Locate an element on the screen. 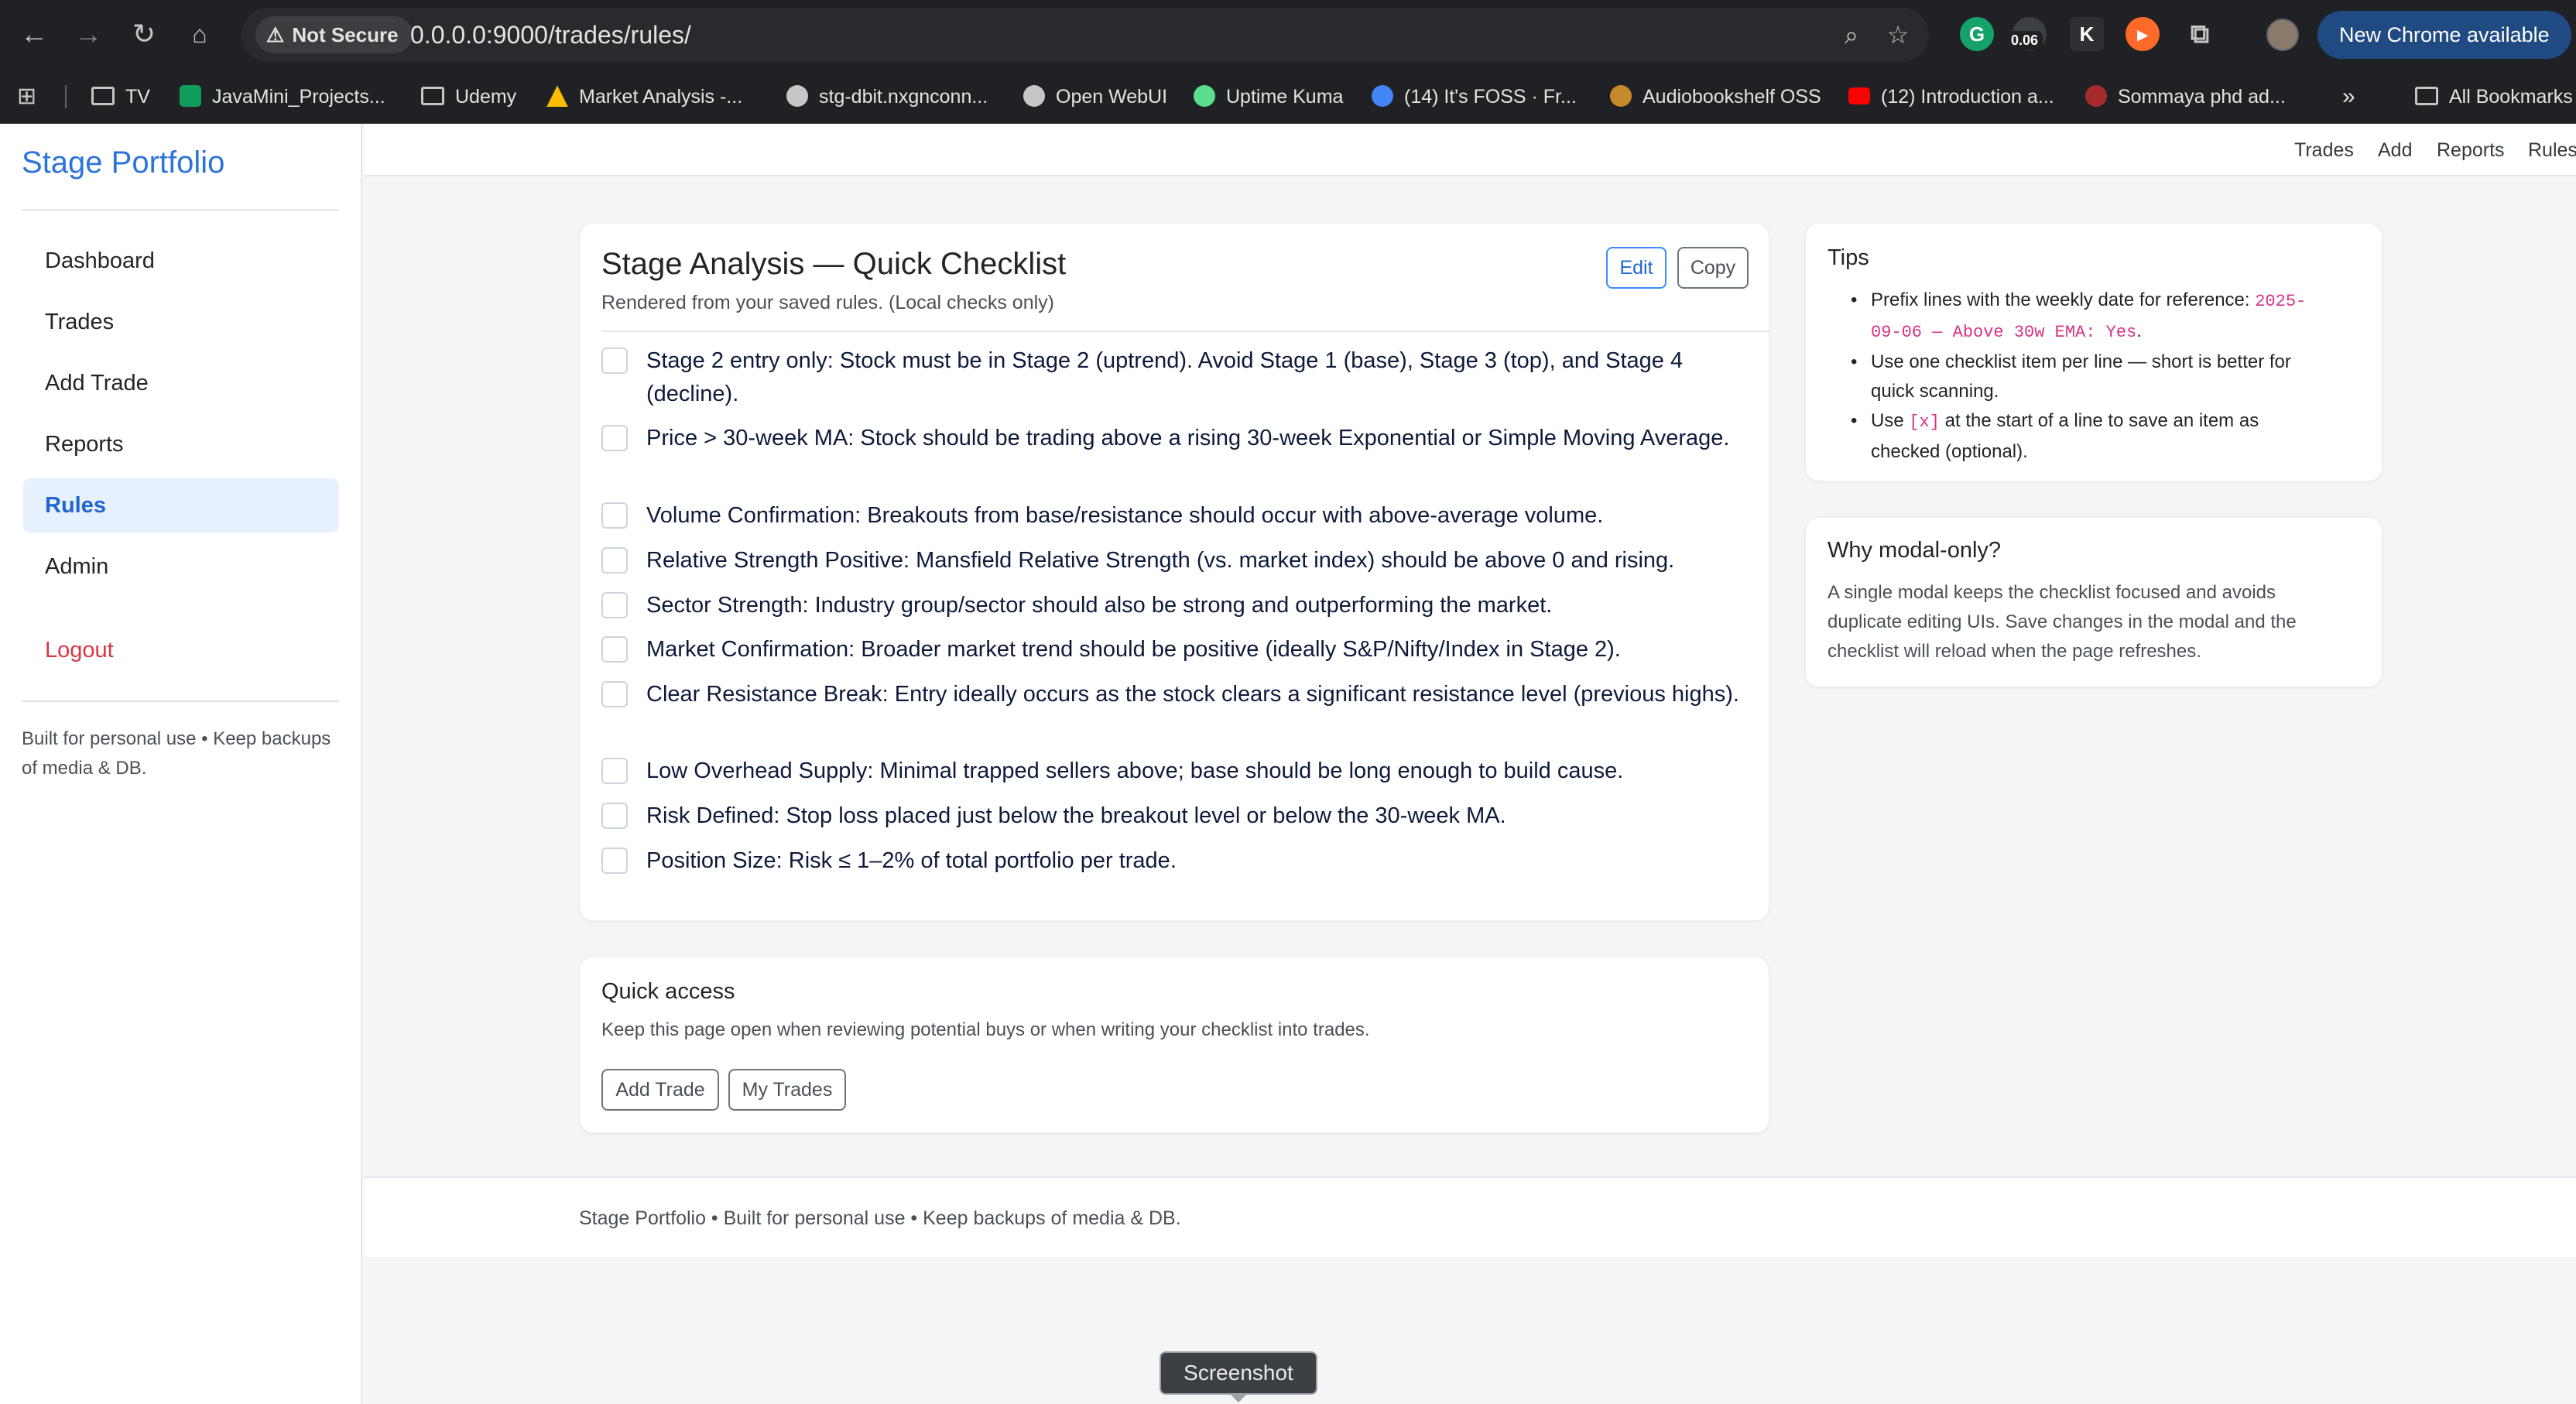 The width and height of the screenshot is (2576, 1404). sidebar-item-add-trade: Add Trade is located at coordinates (181, 383).